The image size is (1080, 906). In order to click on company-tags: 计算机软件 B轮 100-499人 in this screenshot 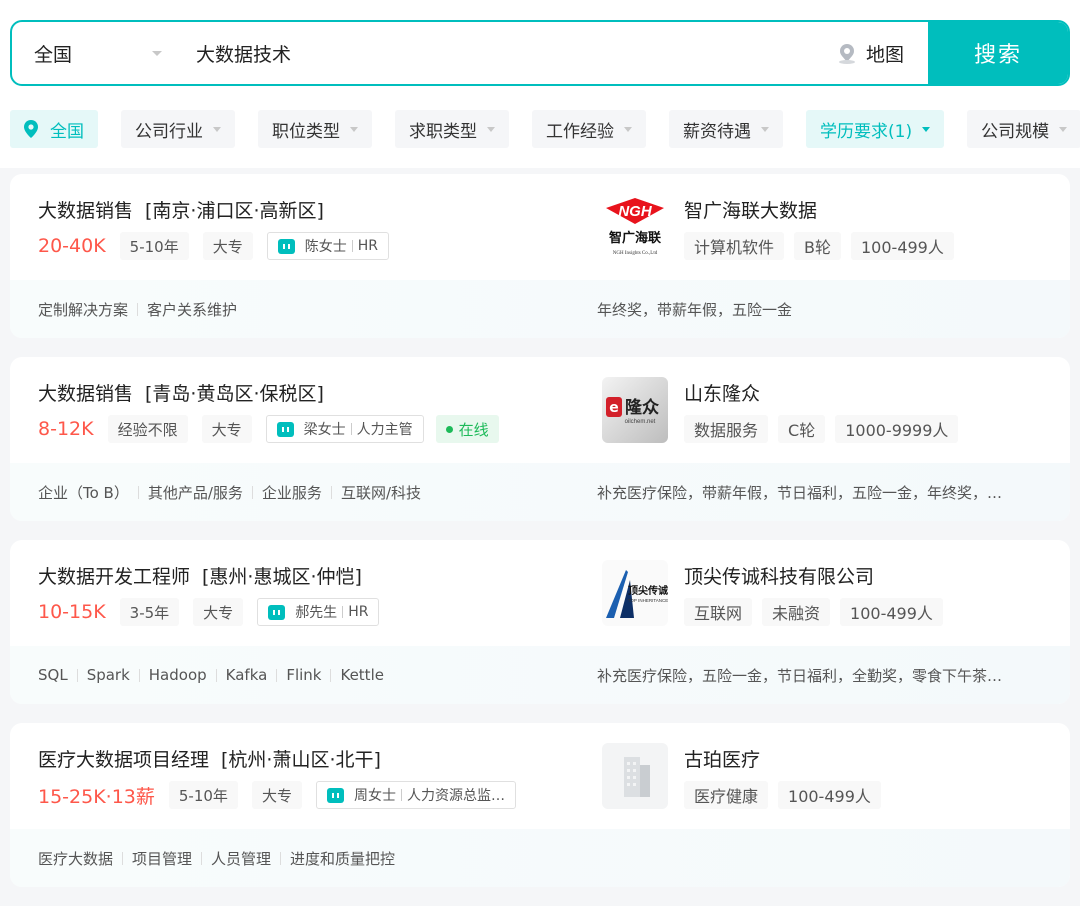, I will do `click(824, 246)`.